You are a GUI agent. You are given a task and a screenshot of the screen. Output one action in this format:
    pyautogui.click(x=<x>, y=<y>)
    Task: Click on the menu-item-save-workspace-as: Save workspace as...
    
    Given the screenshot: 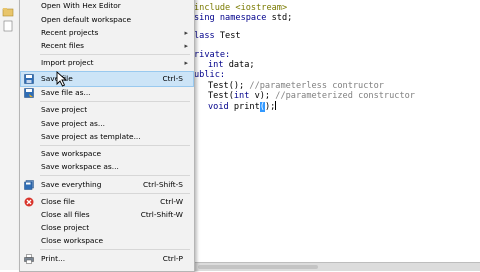 What is the action you would take?
    pyautogui.click(x=107, y=167)
    